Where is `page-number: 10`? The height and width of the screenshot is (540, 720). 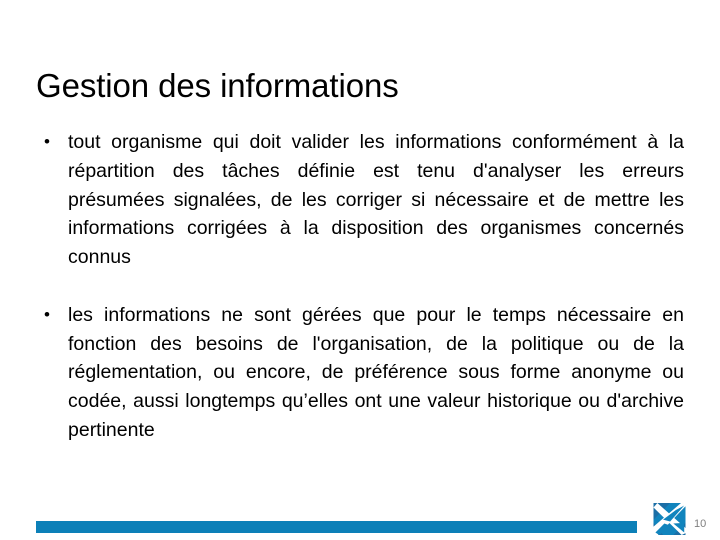 page-number: 10 is located at coordinates (700, 524).